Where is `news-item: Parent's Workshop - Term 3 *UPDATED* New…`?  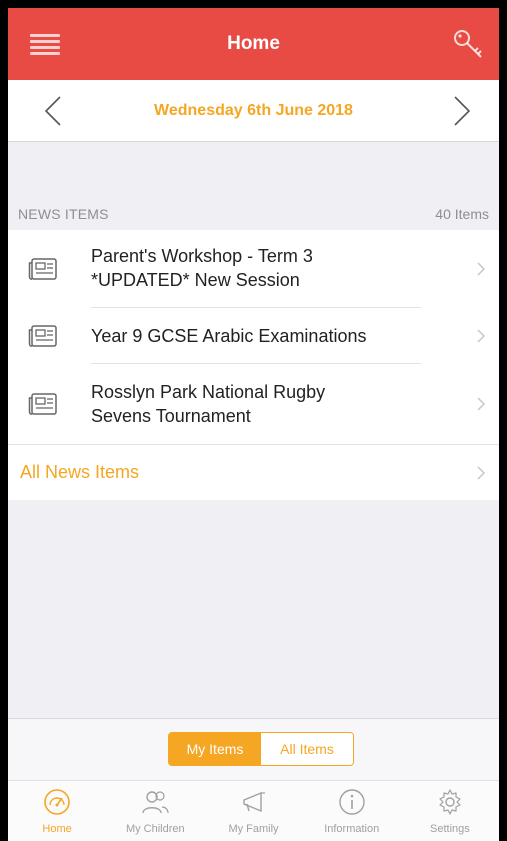 news-item: Parent's Workshop - Term 3 *UPDATED* New… is located at coordinates (253, 269).